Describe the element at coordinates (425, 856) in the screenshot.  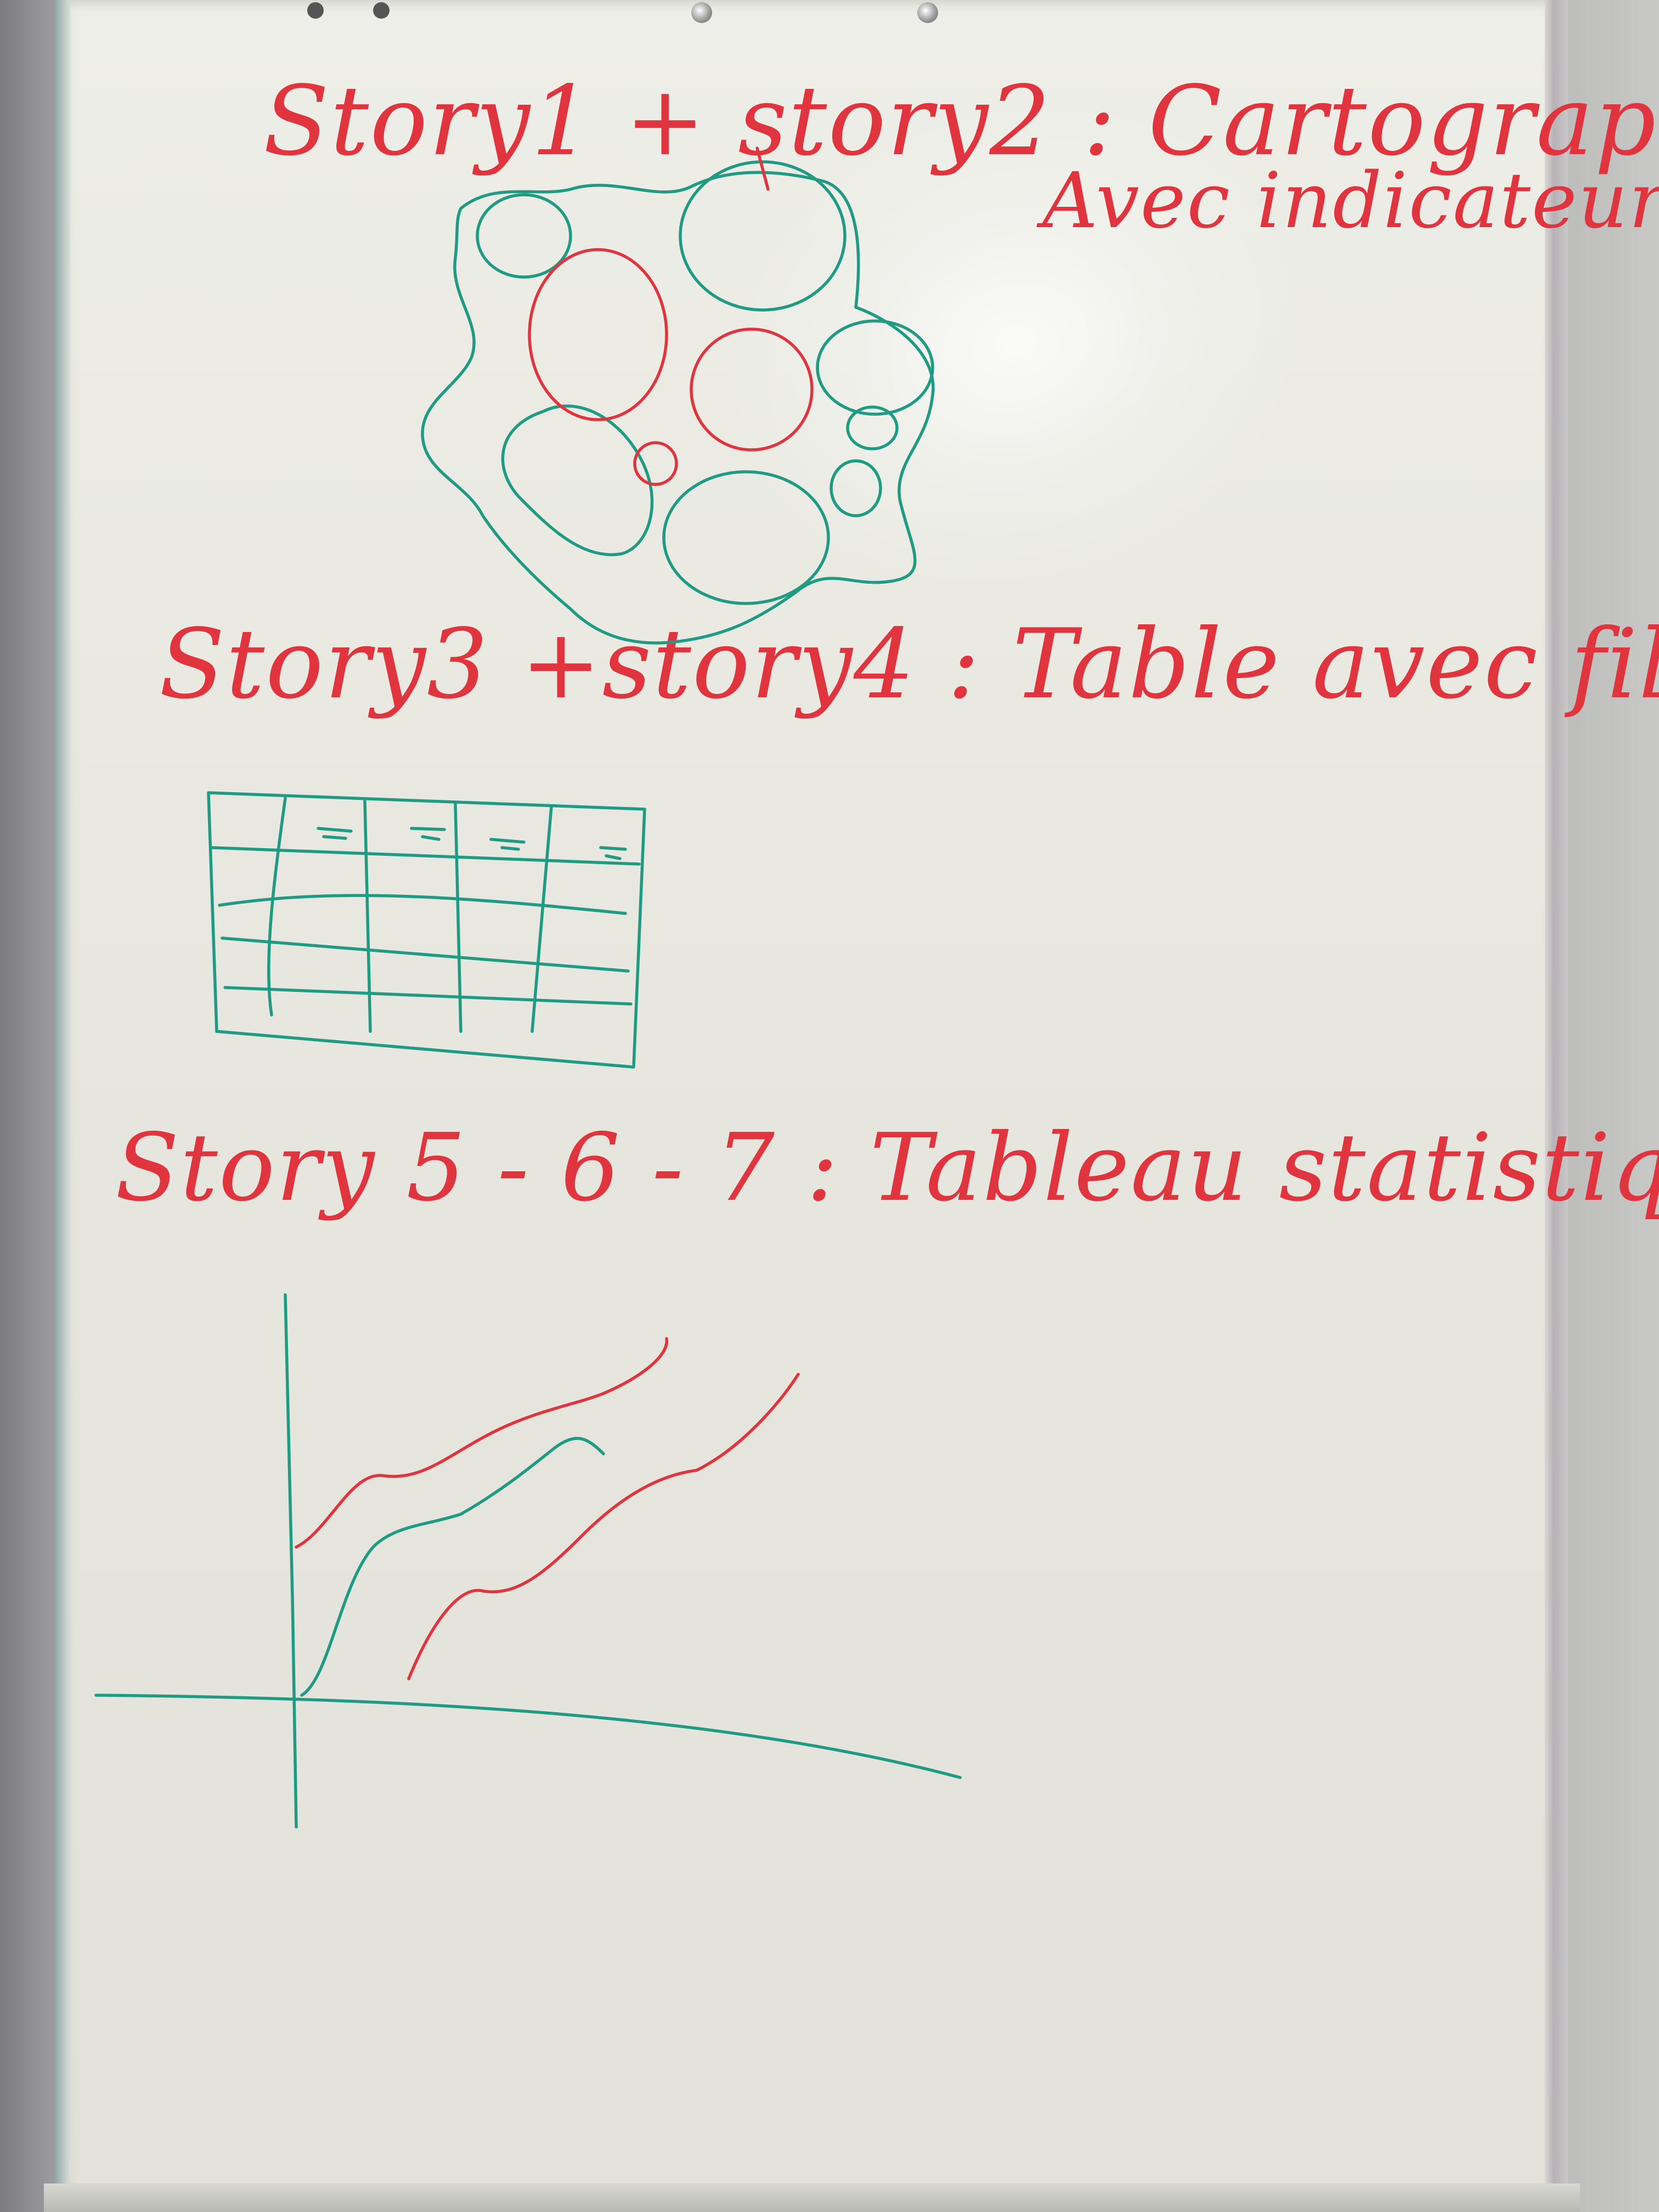
I see `table-header-line` at that location.